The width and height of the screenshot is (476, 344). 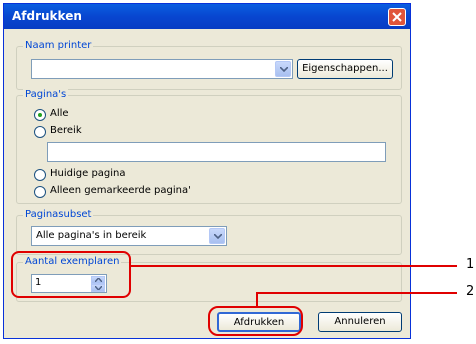 What do you see at coordinates (470, 291) in the screenshot?
I see `callout-number-2: 2` at bounding box center [470, 291].